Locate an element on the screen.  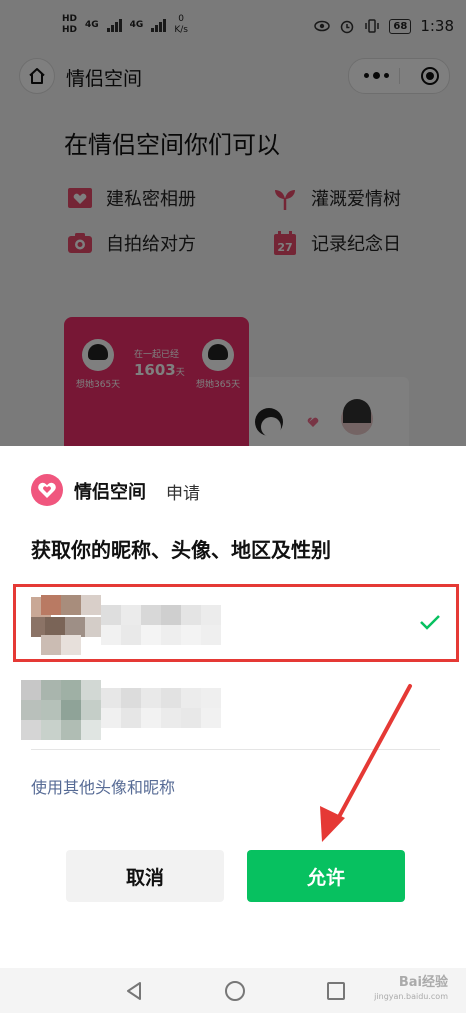
back-icon is located at coordinates (134, 991).